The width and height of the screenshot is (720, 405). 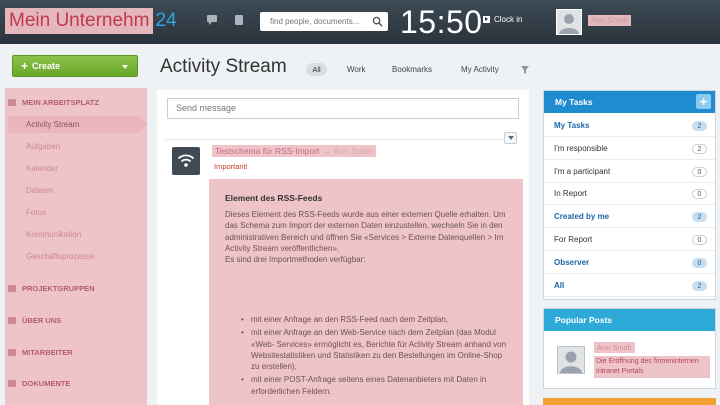 What do you see at coordinates (377, 21) in the screenshot?
I see `search-icon` at bounding box center [377, 21].